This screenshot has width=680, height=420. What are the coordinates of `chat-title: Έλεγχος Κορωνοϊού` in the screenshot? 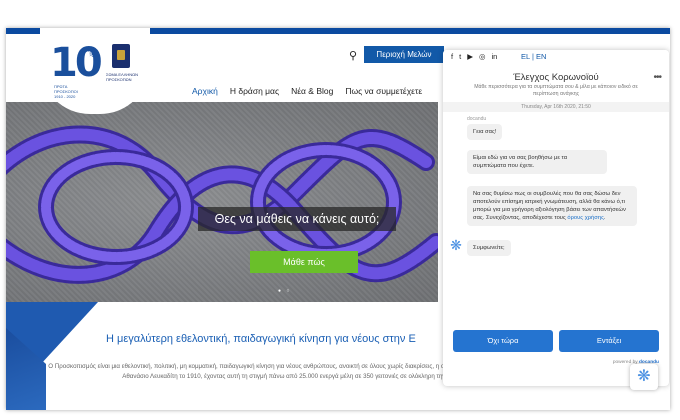 It's located at (556, 77).